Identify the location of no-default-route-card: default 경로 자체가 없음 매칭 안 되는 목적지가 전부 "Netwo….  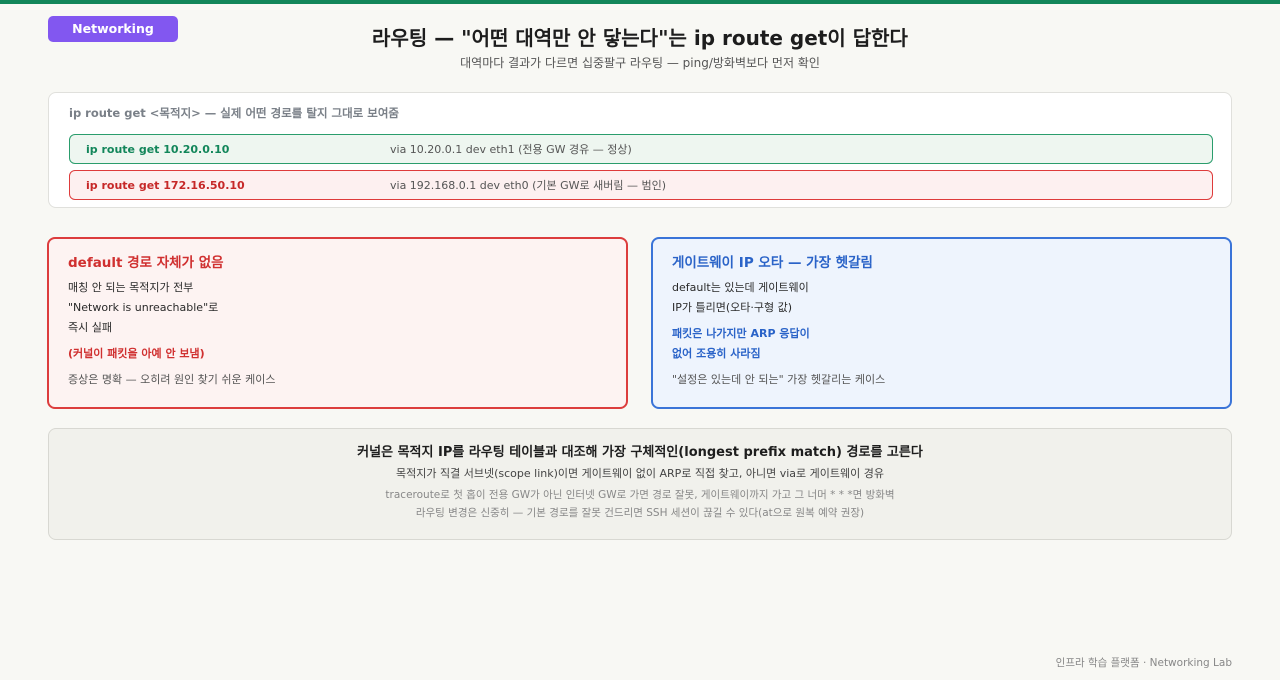
(337, 323).